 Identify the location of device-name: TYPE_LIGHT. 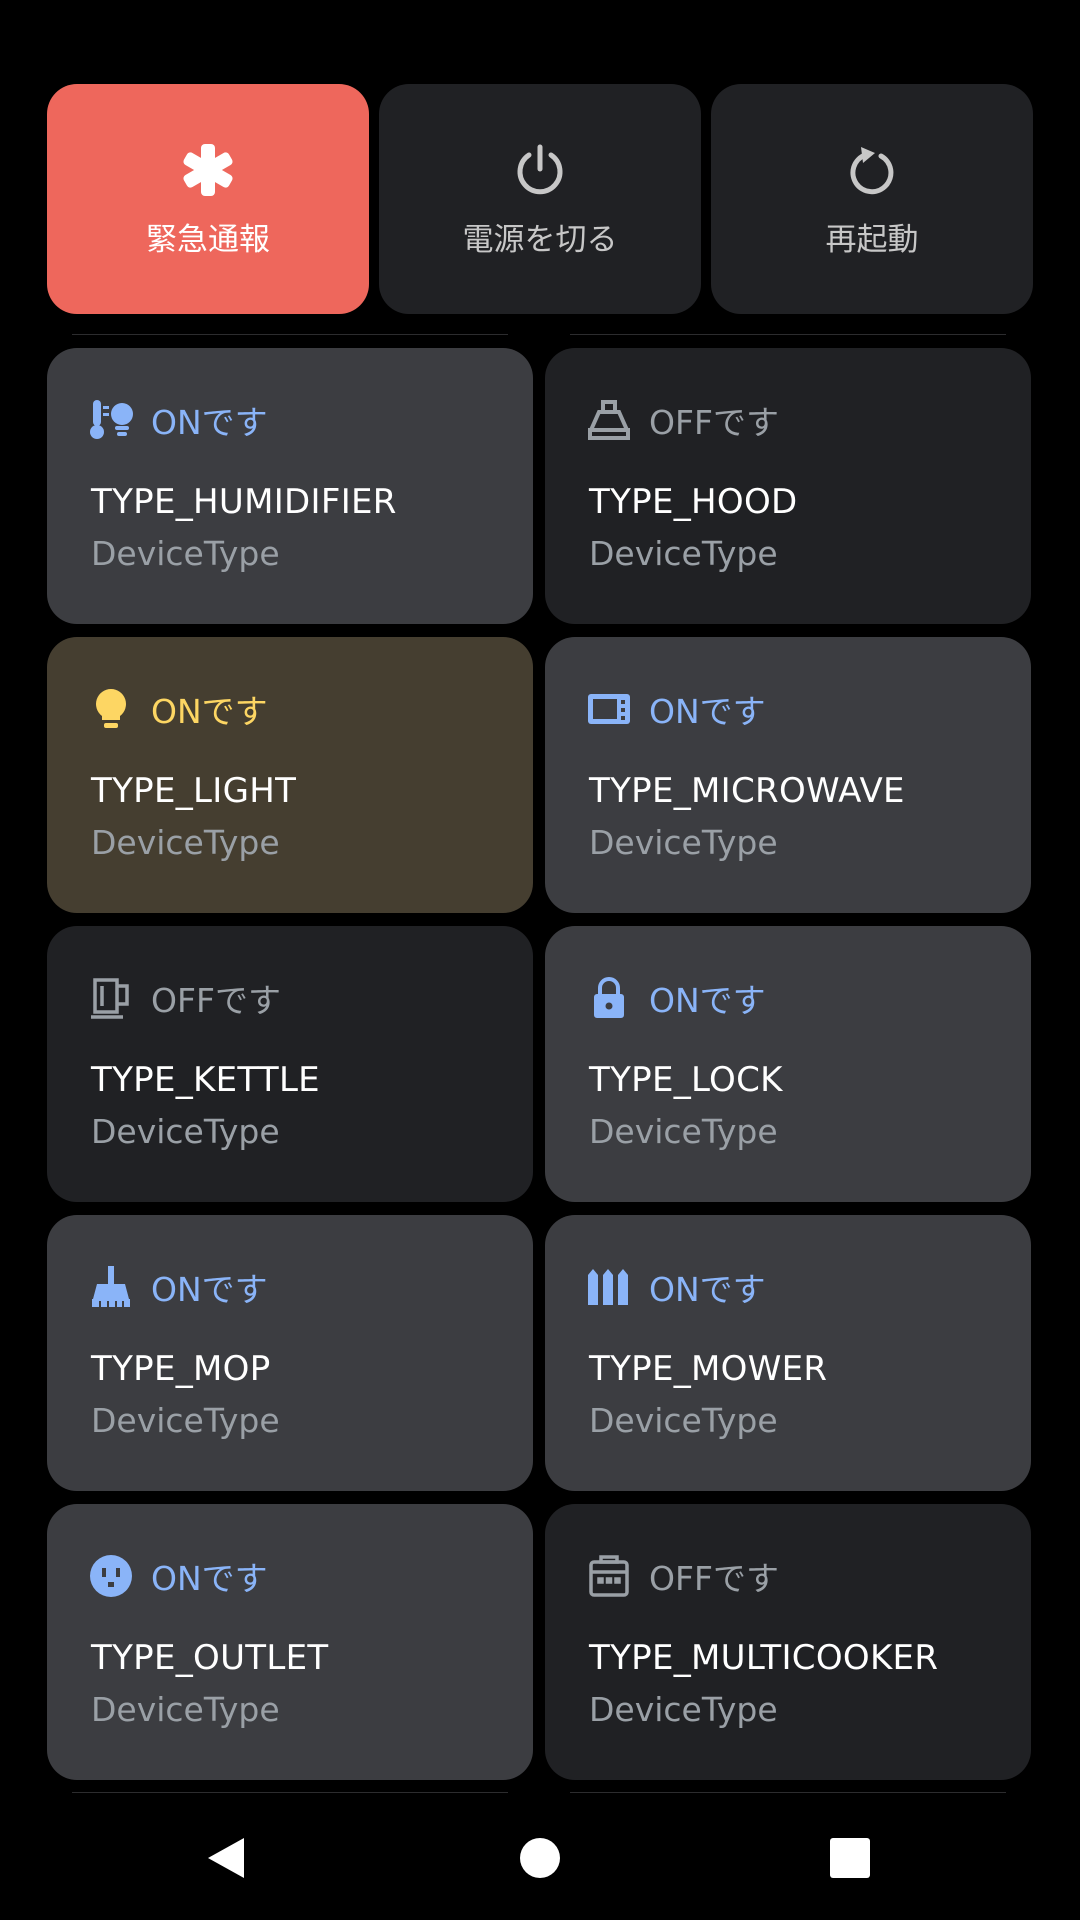
(194, 791).